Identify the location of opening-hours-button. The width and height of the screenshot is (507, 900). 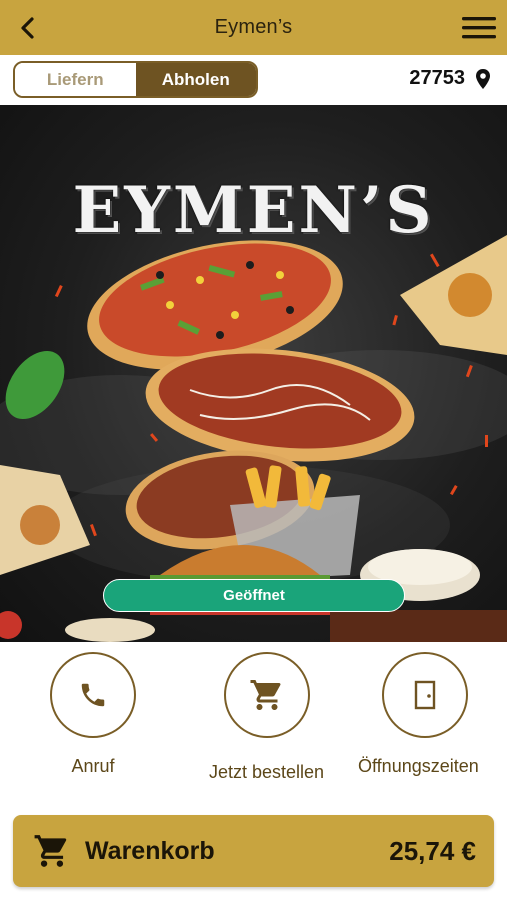
(425, 695).